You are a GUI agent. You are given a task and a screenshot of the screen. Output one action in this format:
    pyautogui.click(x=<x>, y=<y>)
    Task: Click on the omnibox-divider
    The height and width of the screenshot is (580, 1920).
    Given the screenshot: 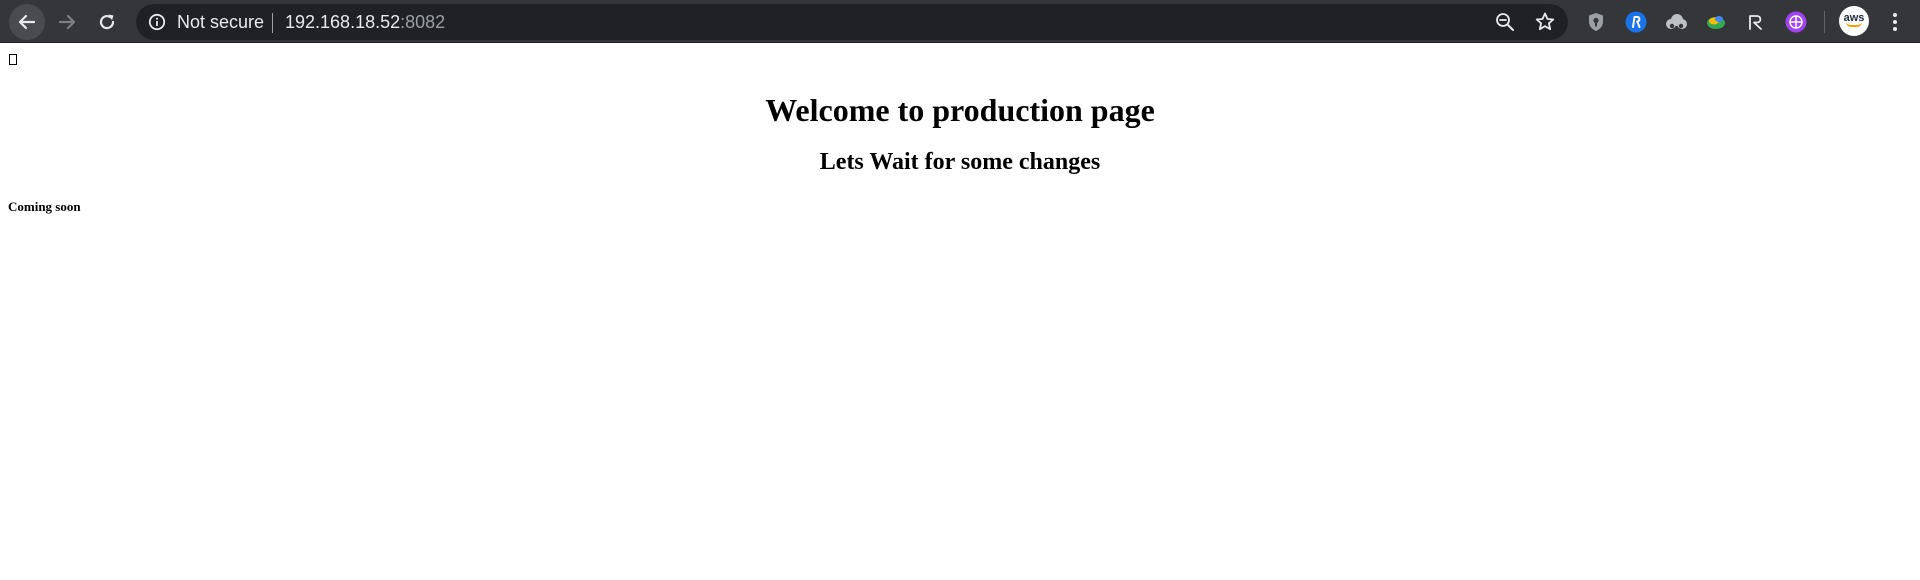 What is the action you would take?
    pyautogui.click(x=272, y=23)
    